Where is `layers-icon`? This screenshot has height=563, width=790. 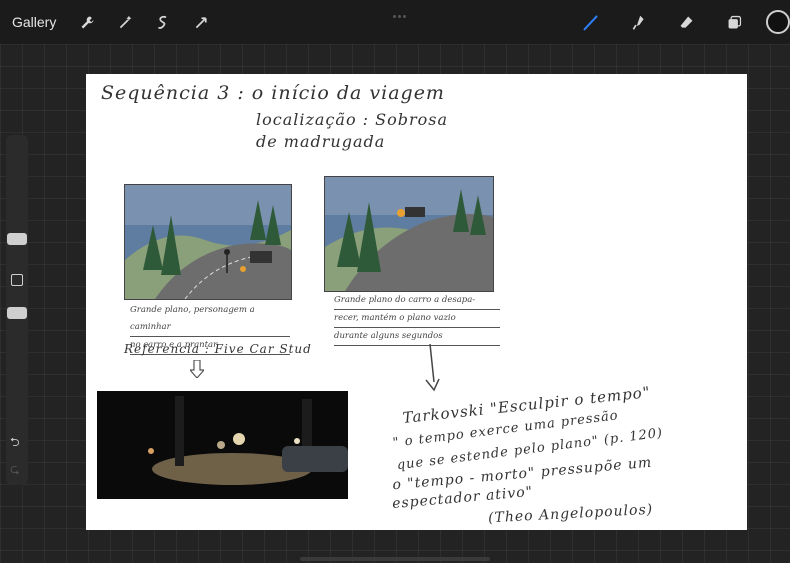 layers-icon is located at coordinates (734, 22).